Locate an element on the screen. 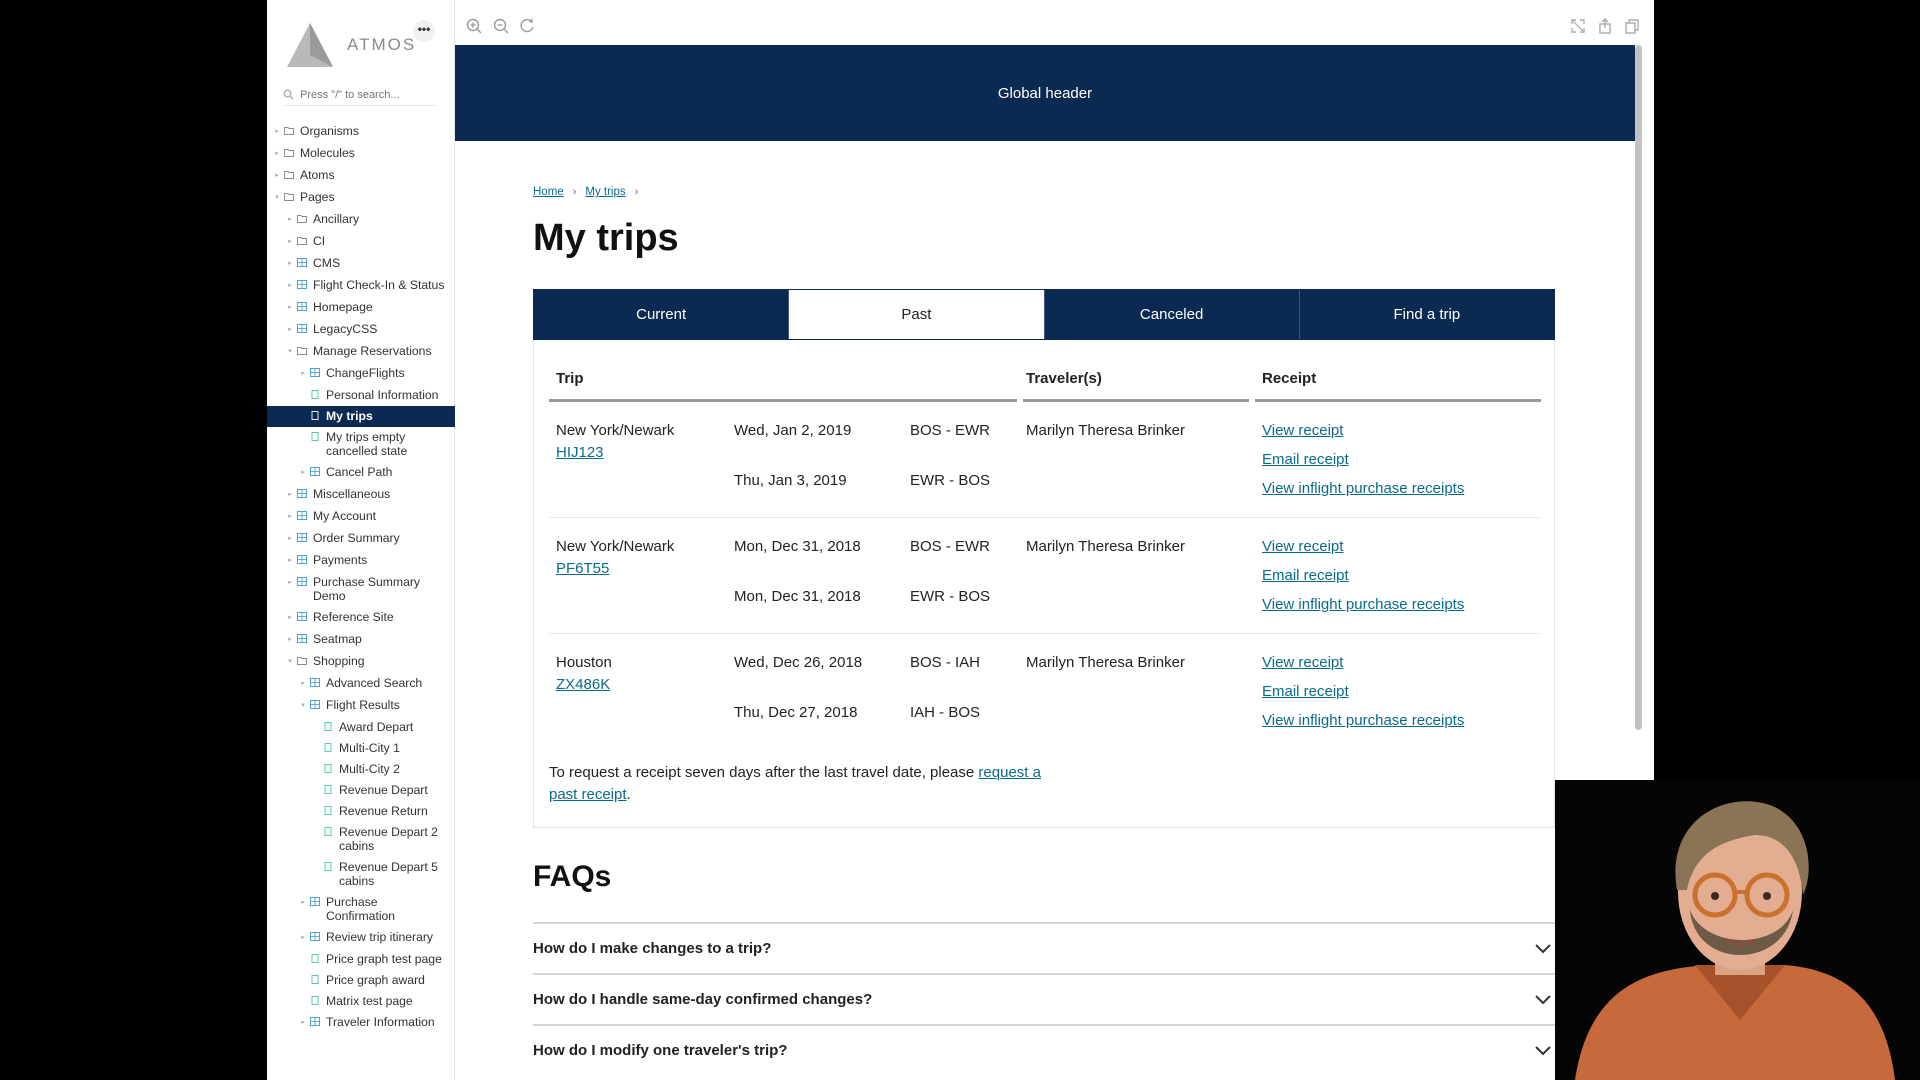 Image resolution: width=1920 pixels, height=1080 pixels. sidebar-item-manage-reservations: ▾ Manage Reservations is located at coordinates (361, 352).